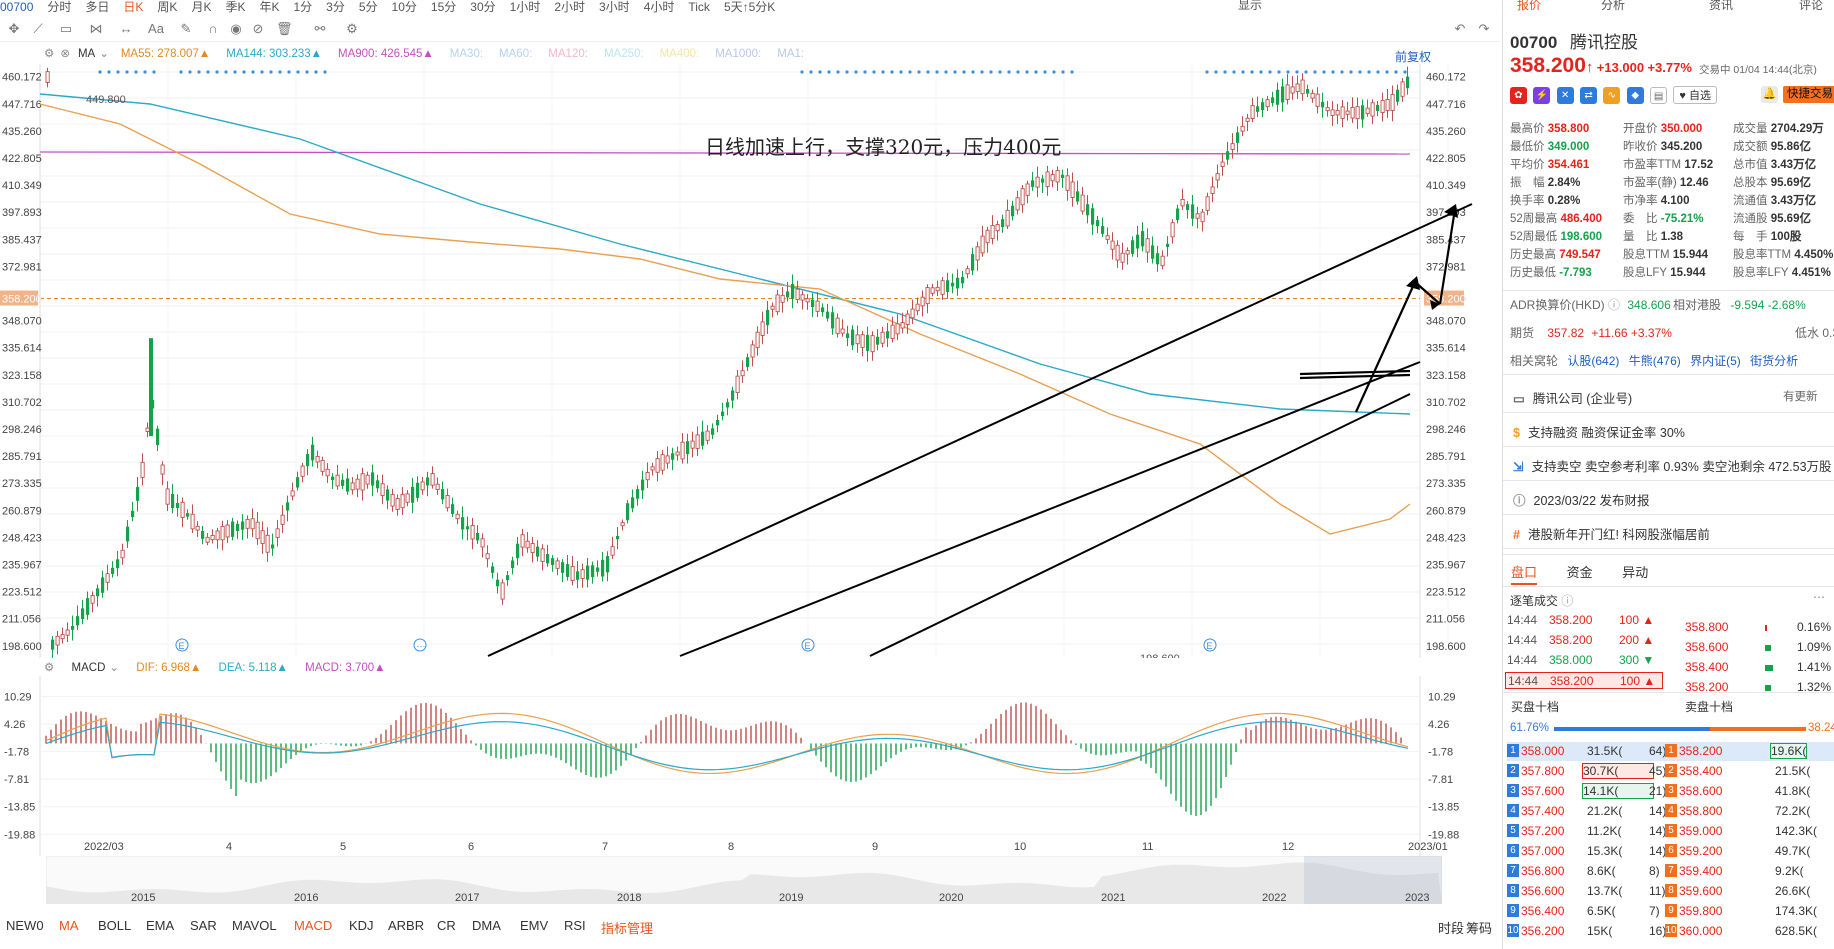  Describe the element at coordinates (1635, 572) in the screenshot. I see `tab-unusual: 异动` at that location.